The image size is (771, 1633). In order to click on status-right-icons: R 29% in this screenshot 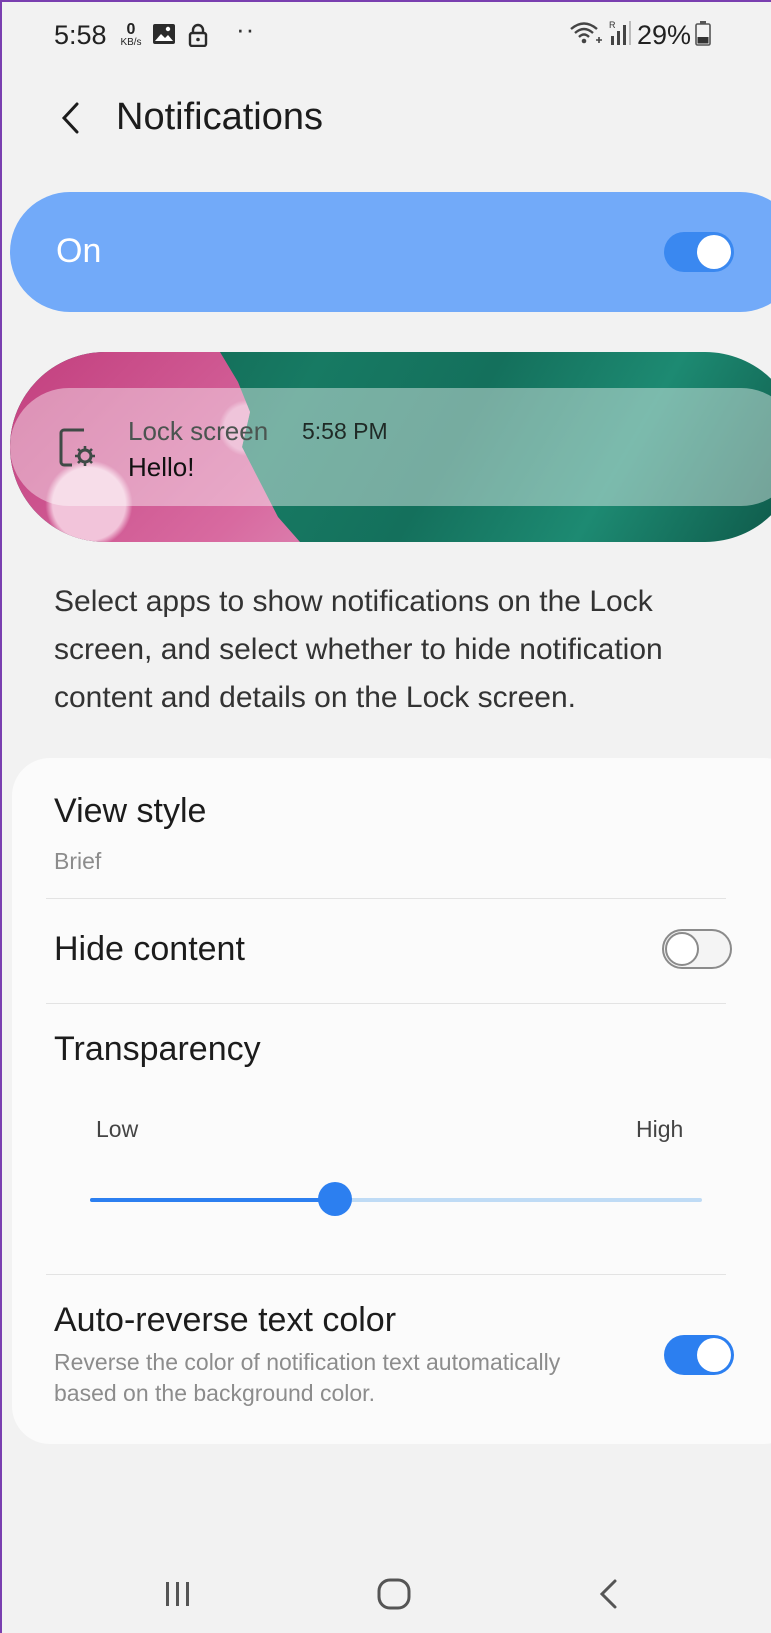, I will do `click(640, 35)`.